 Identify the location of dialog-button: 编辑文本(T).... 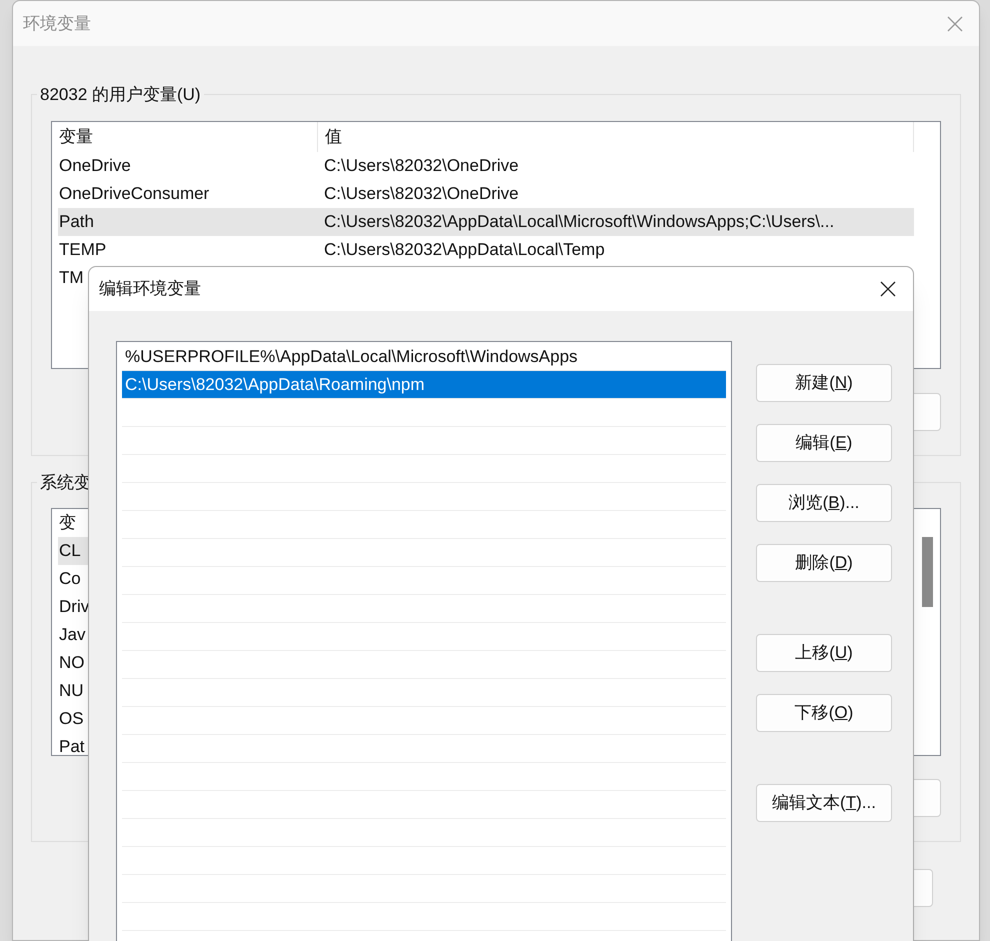
(824, 803).